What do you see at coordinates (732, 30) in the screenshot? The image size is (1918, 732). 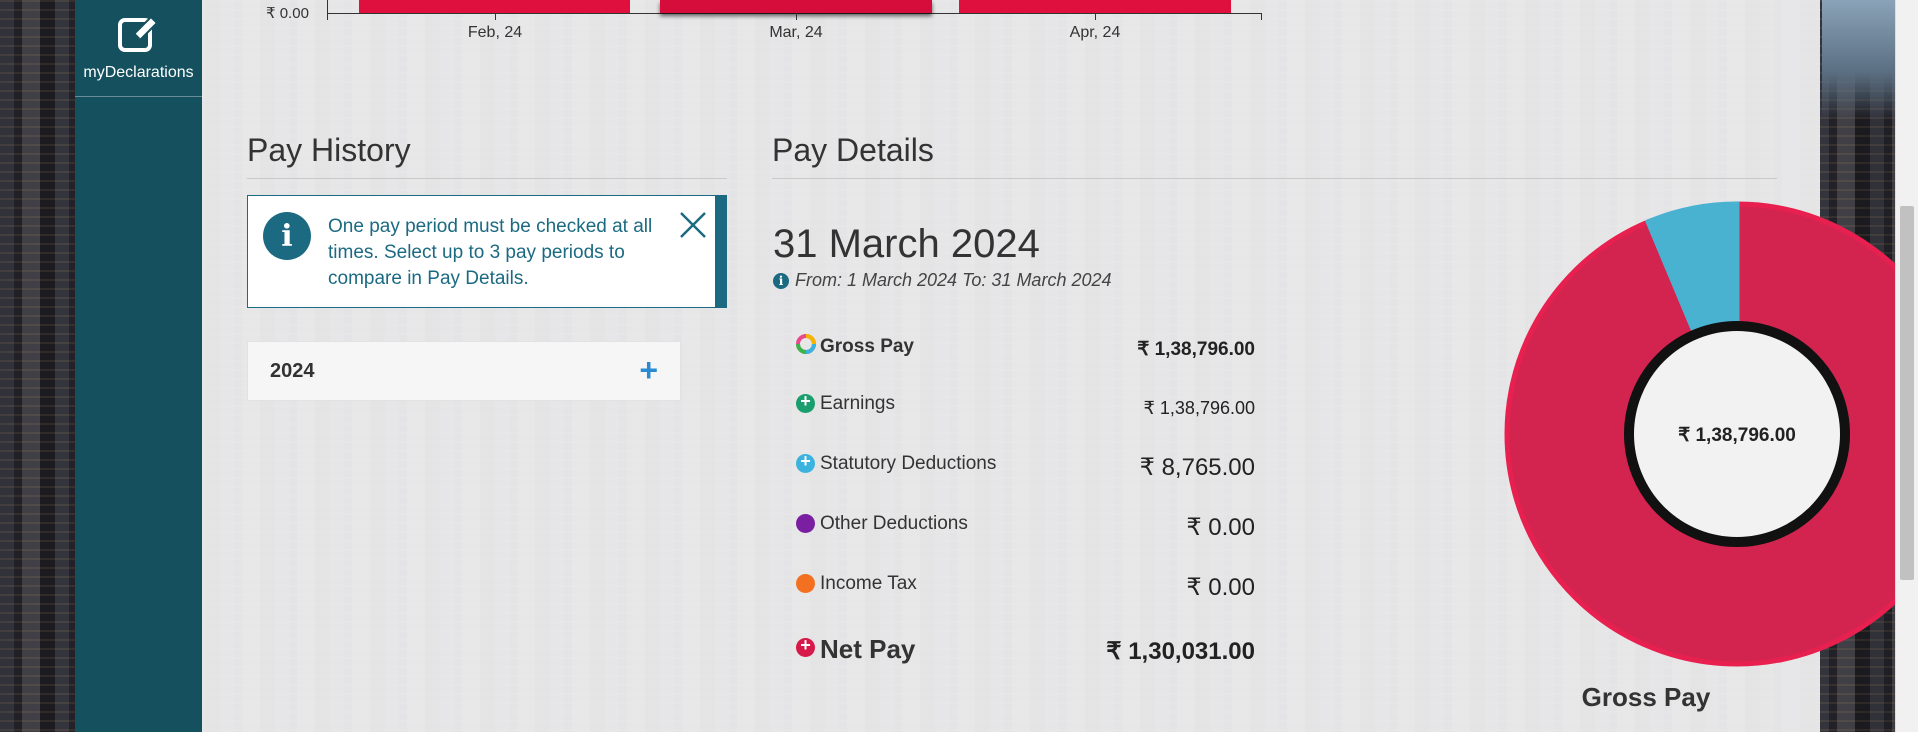 I see `monthly-pay-chart: ₹ 0.00 Feb, 24 Mar, 24 Apr, 24` at bounding box center [732, 30].